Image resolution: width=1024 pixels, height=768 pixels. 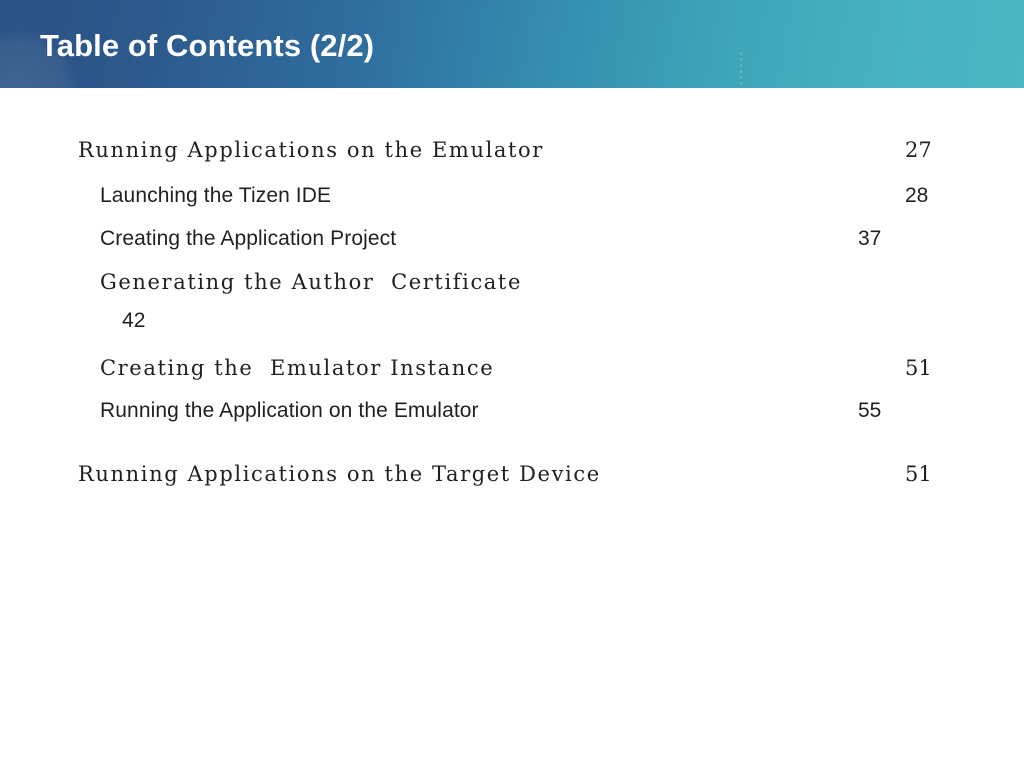 What do you see at coordinates (134, 320) in the screenshot?
I see `toc-entry-label: 42` at bounding box center [134, 320].